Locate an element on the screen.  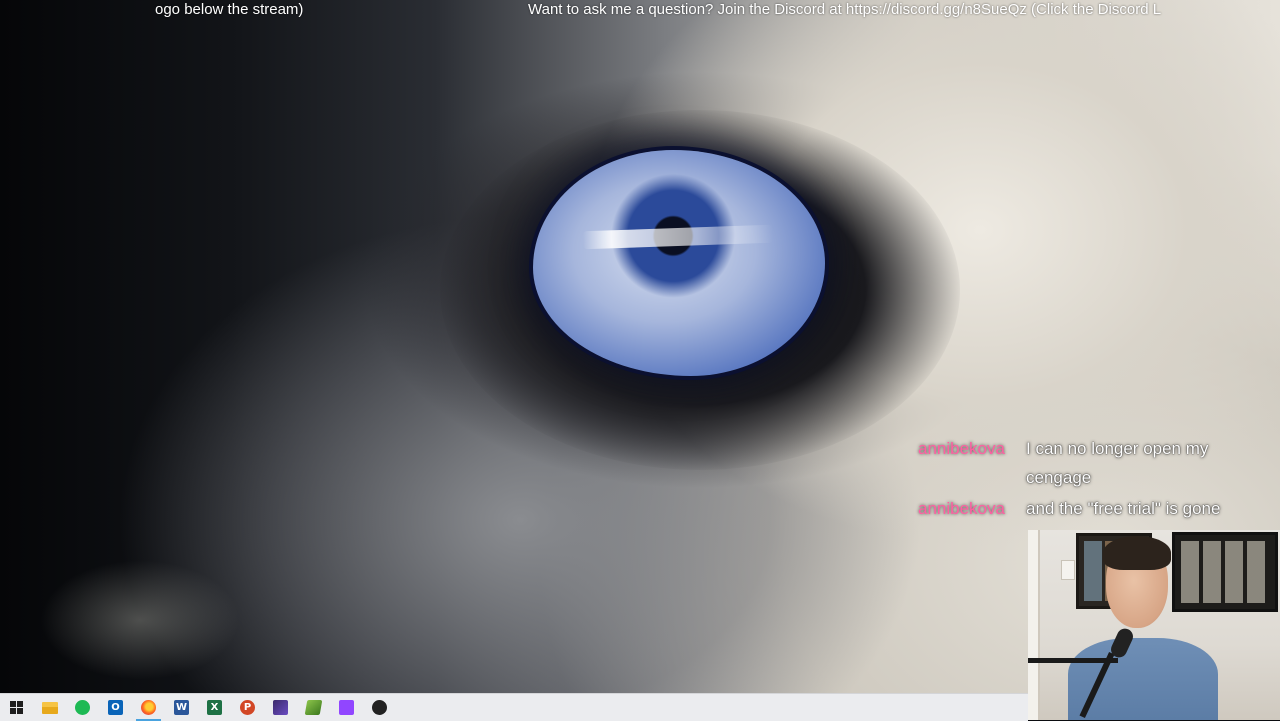
webcam-person-body is located at coordinates (1143, 679).